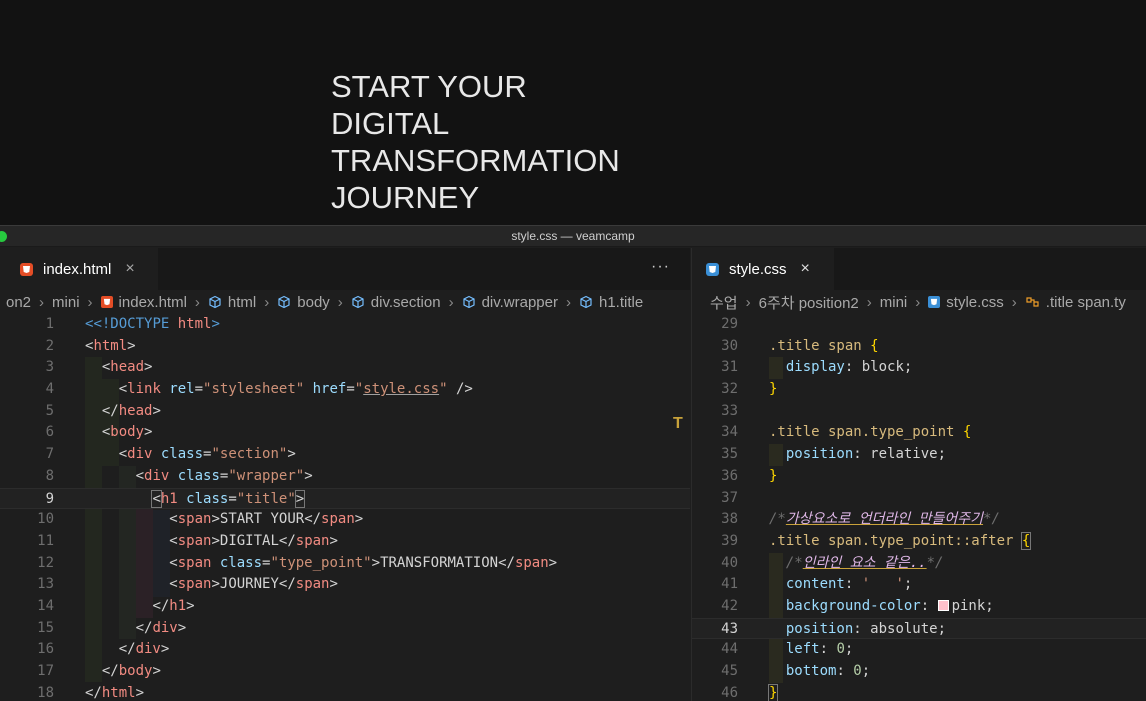 This screenshot has width=1146, height=701. I want to click on breadcrumb-item: div.section, so click(396, 302).